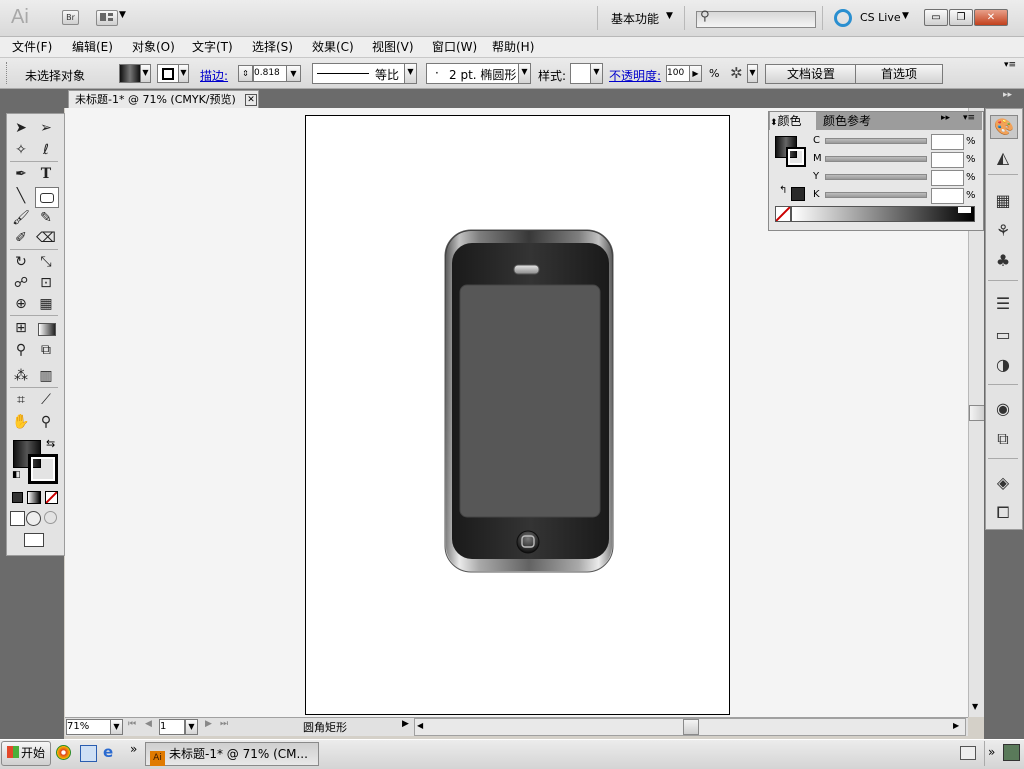  I want to click on recolor-artwork-icon: ✲, so click(736, 73).